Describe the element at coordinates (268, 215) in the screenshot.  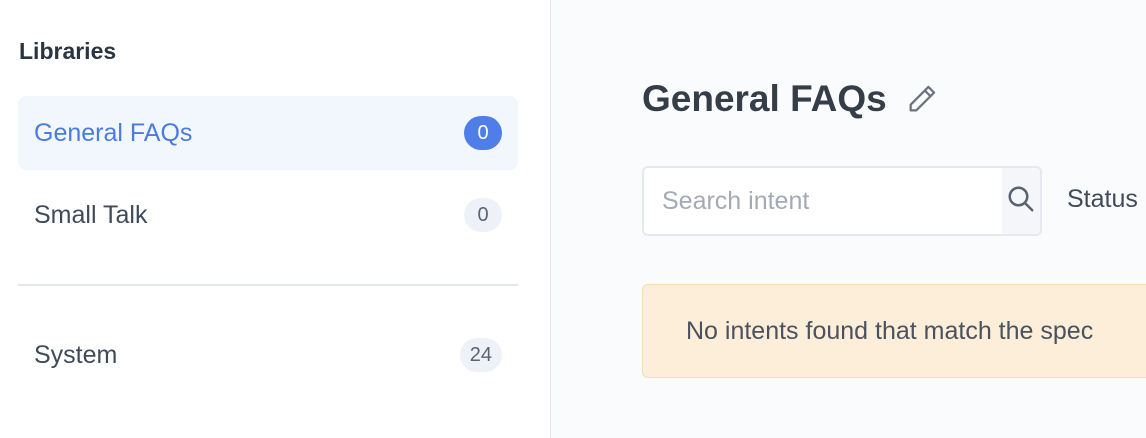
I see `sidebar-item-small-talk: Small Talk 0` at that location.